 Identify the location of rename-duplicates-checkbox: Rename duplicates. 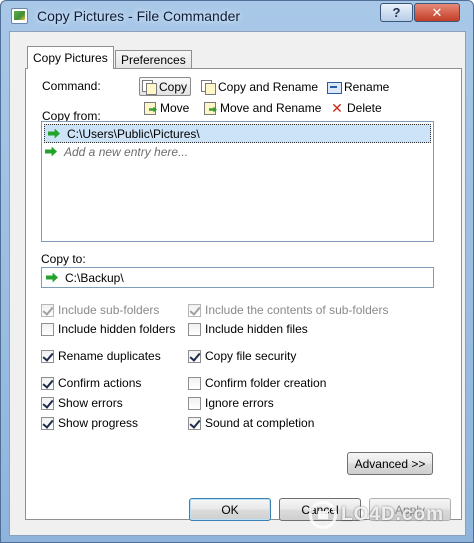
(101, 356).